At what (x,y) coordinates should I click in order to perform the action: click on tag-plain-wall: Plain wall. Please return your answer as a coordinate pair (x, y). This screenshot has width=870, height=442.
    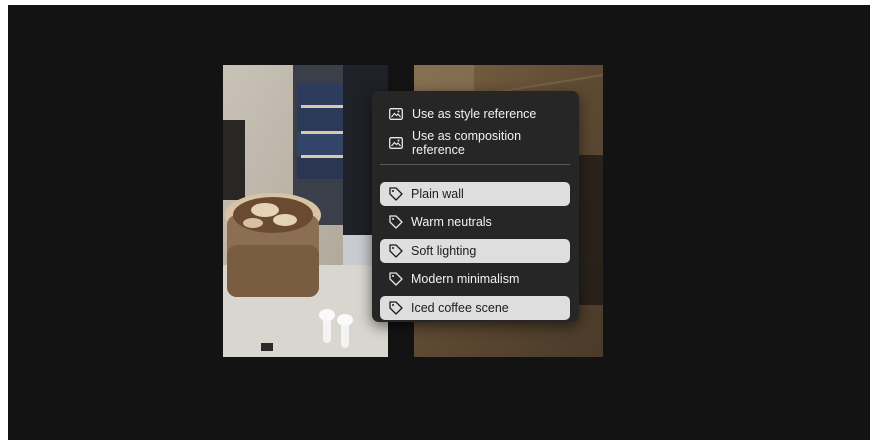
    Looking at the image, I should click on (475, 194).